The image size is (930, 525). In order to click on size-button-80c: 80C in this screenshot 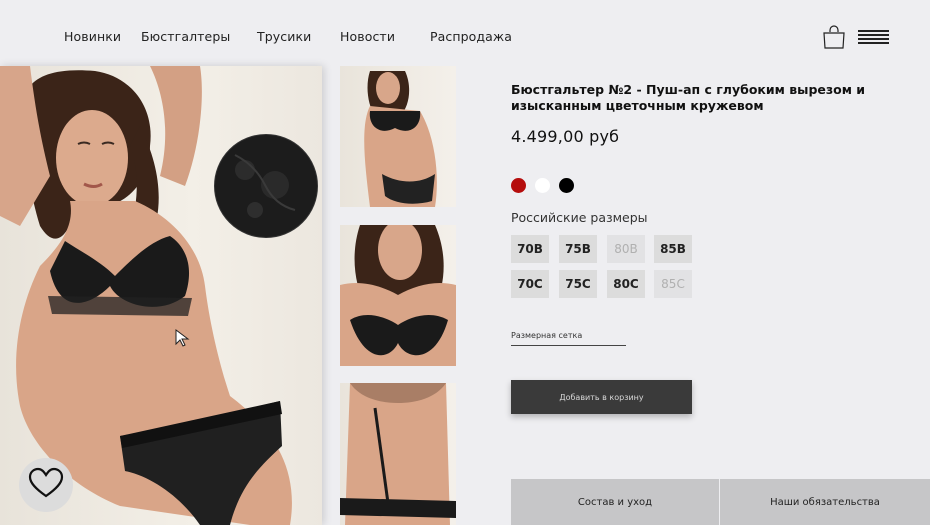, I will do `click(626, 284)`.